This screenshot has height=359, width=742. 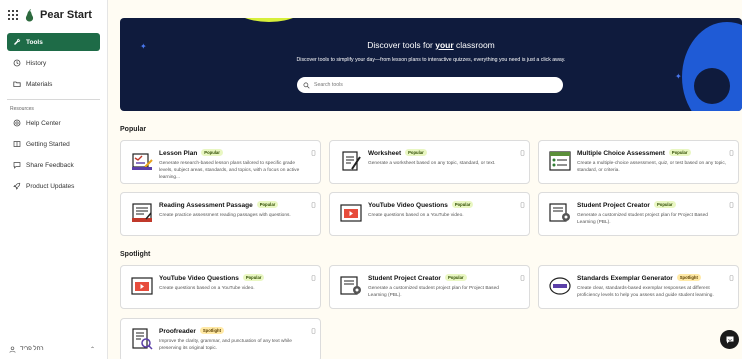 I want to click on hero-title-emphasis: your, so click(x=444, y=45).